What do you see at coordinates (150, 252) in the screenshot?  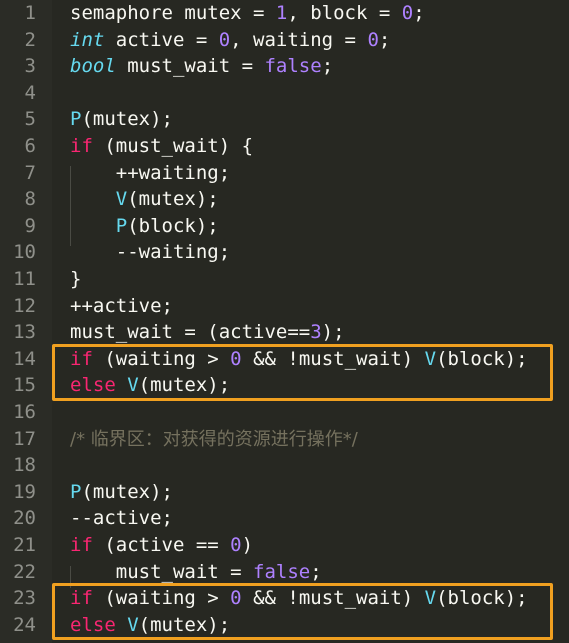 I see `code-token-plain: --waiting;` at bounding box center [150, 252].